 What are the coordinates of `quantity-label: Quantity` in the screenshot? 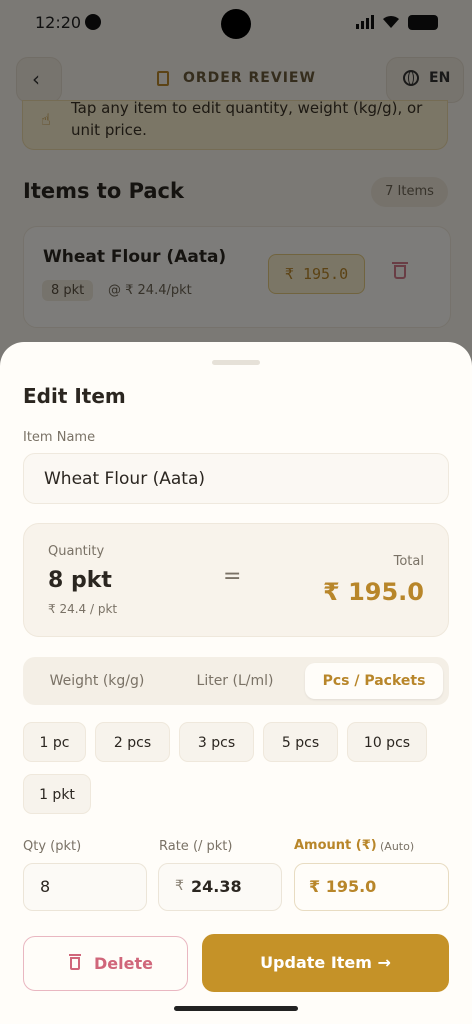 It's located at (76, 551).